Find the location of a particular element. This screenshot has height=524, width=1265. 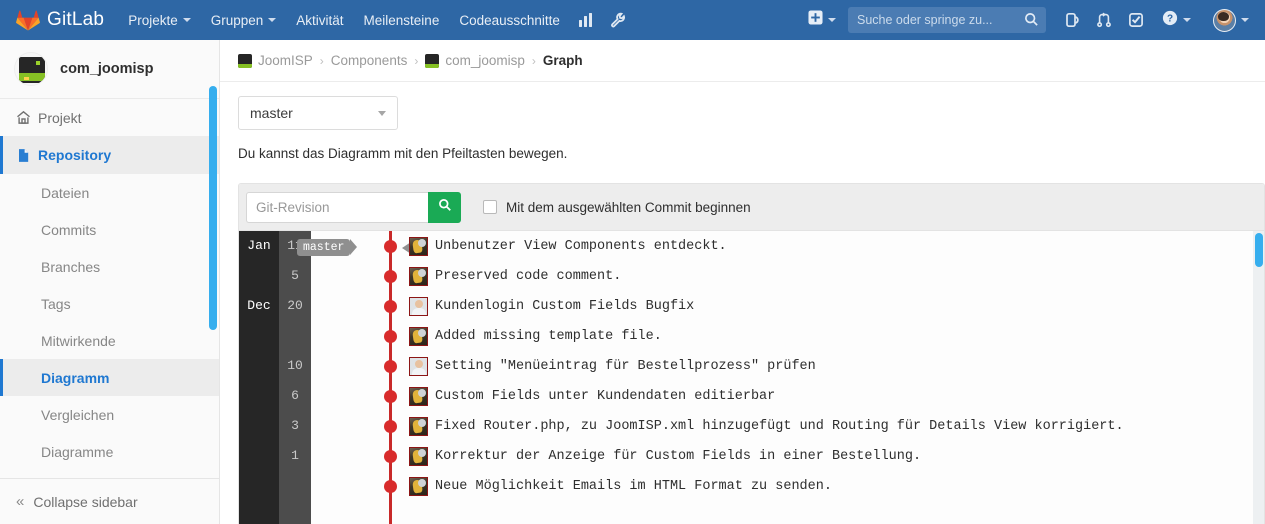

navbar-right: ? is located at coordinates (1031, 20).